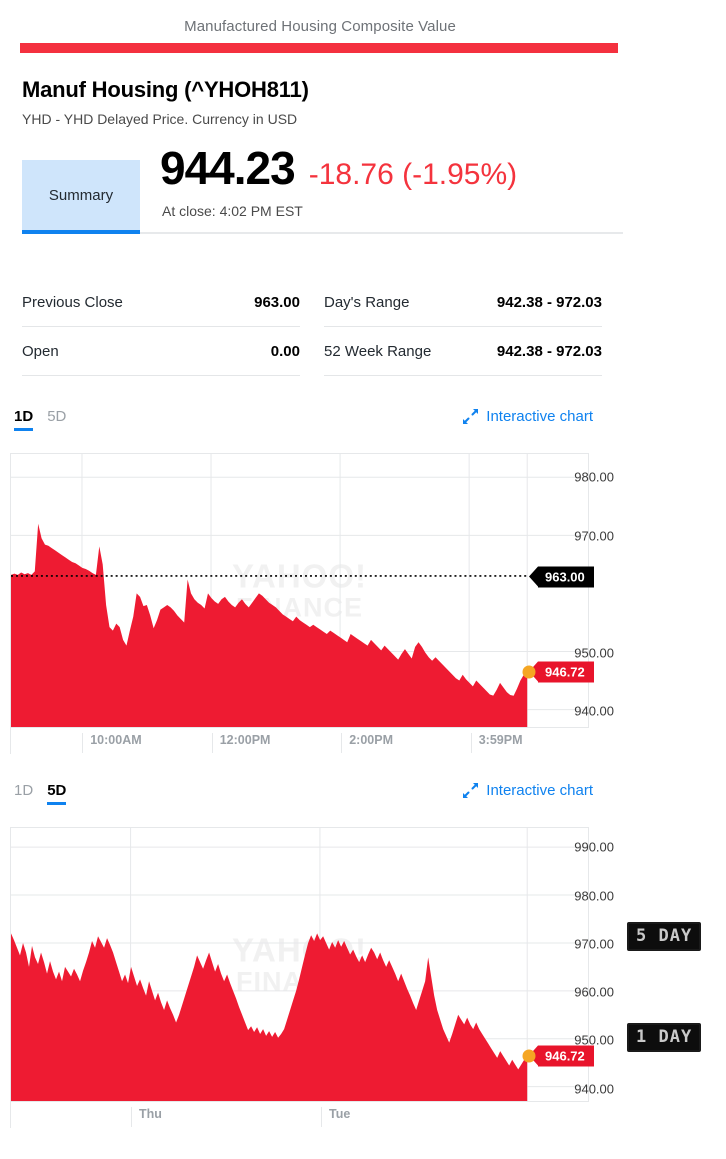 The width and height of the screenshot is (726, 1159). I want to click on x-axis-tick-label: Thu, so click(146, 1117).